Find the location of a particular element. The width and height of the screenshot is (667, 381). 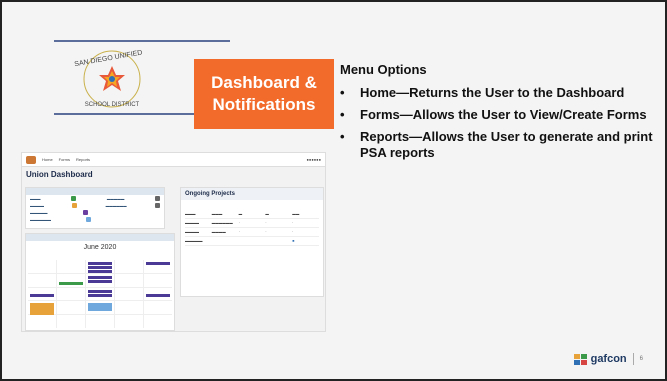

menu-item-label: Home—Returns the User to the Dashboard is located at coordinates (492, 92).